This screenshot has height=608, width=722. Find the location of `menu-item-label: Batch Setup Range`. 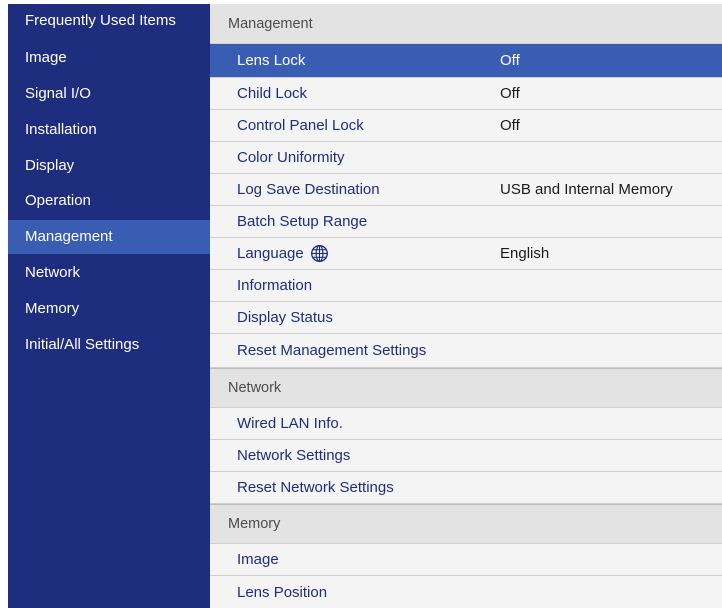

menu-item-label: Batch Setup Range is located at coordinates (302, 221).